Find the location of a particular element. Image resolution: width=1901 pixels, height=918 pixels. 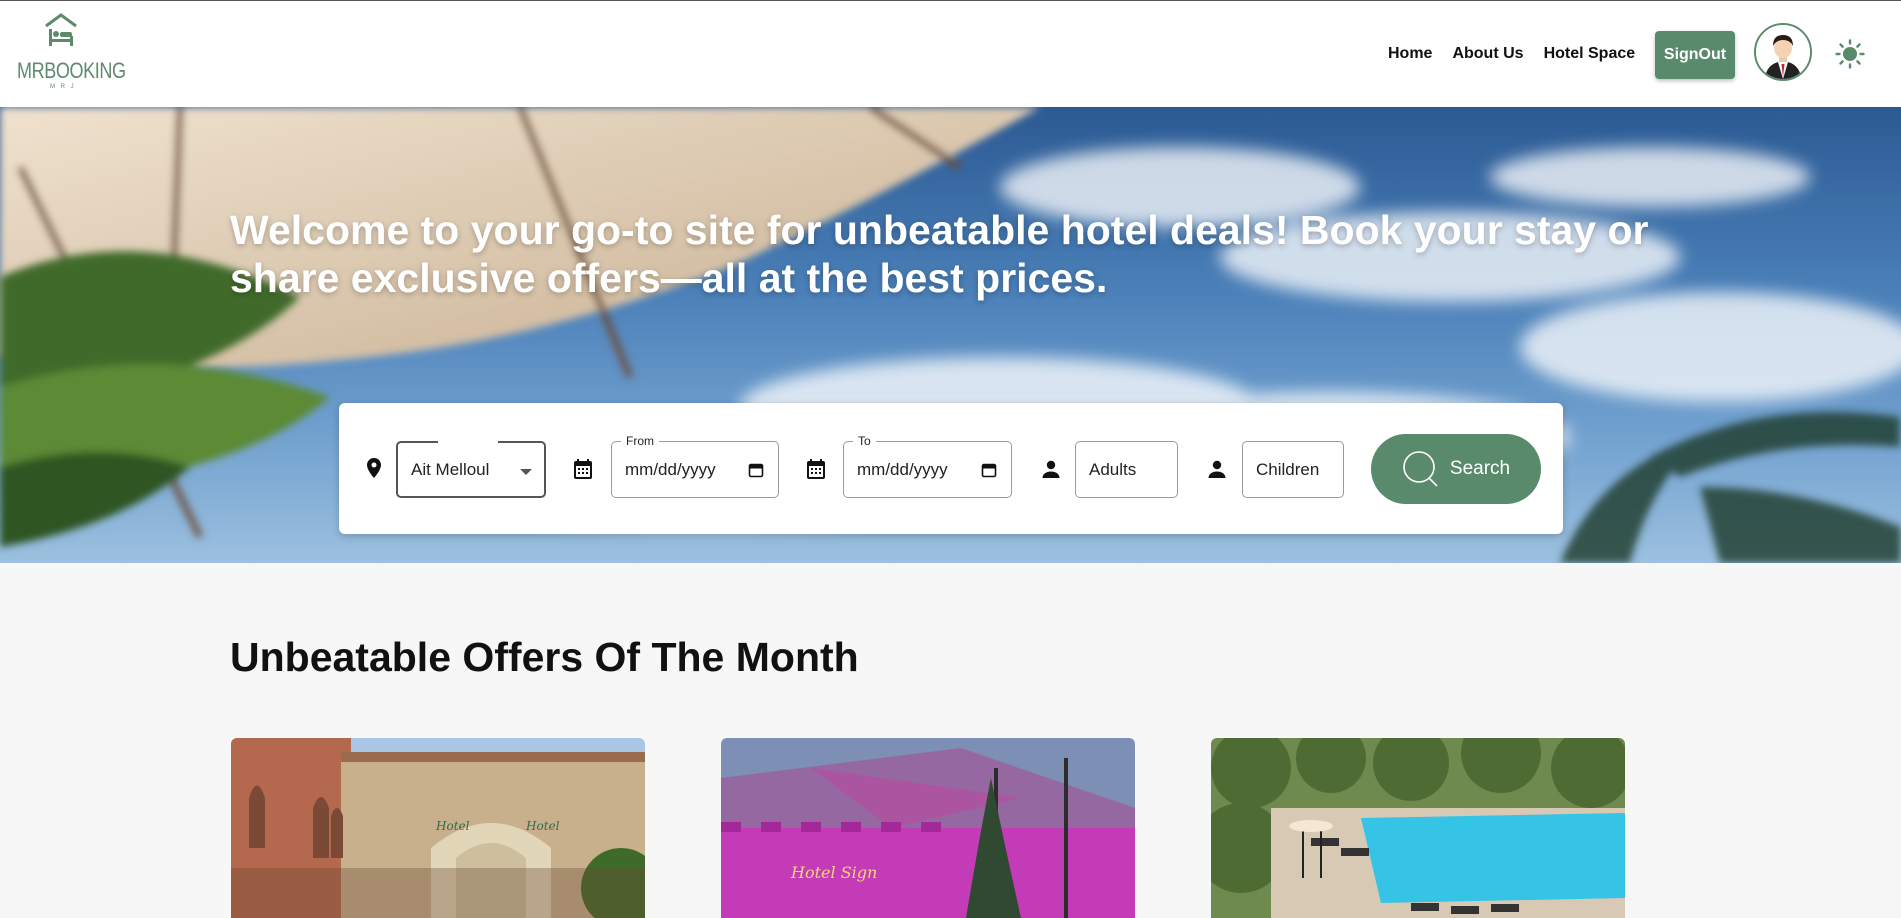

children-placeholder: Children is located at coordinates (1288, 469).